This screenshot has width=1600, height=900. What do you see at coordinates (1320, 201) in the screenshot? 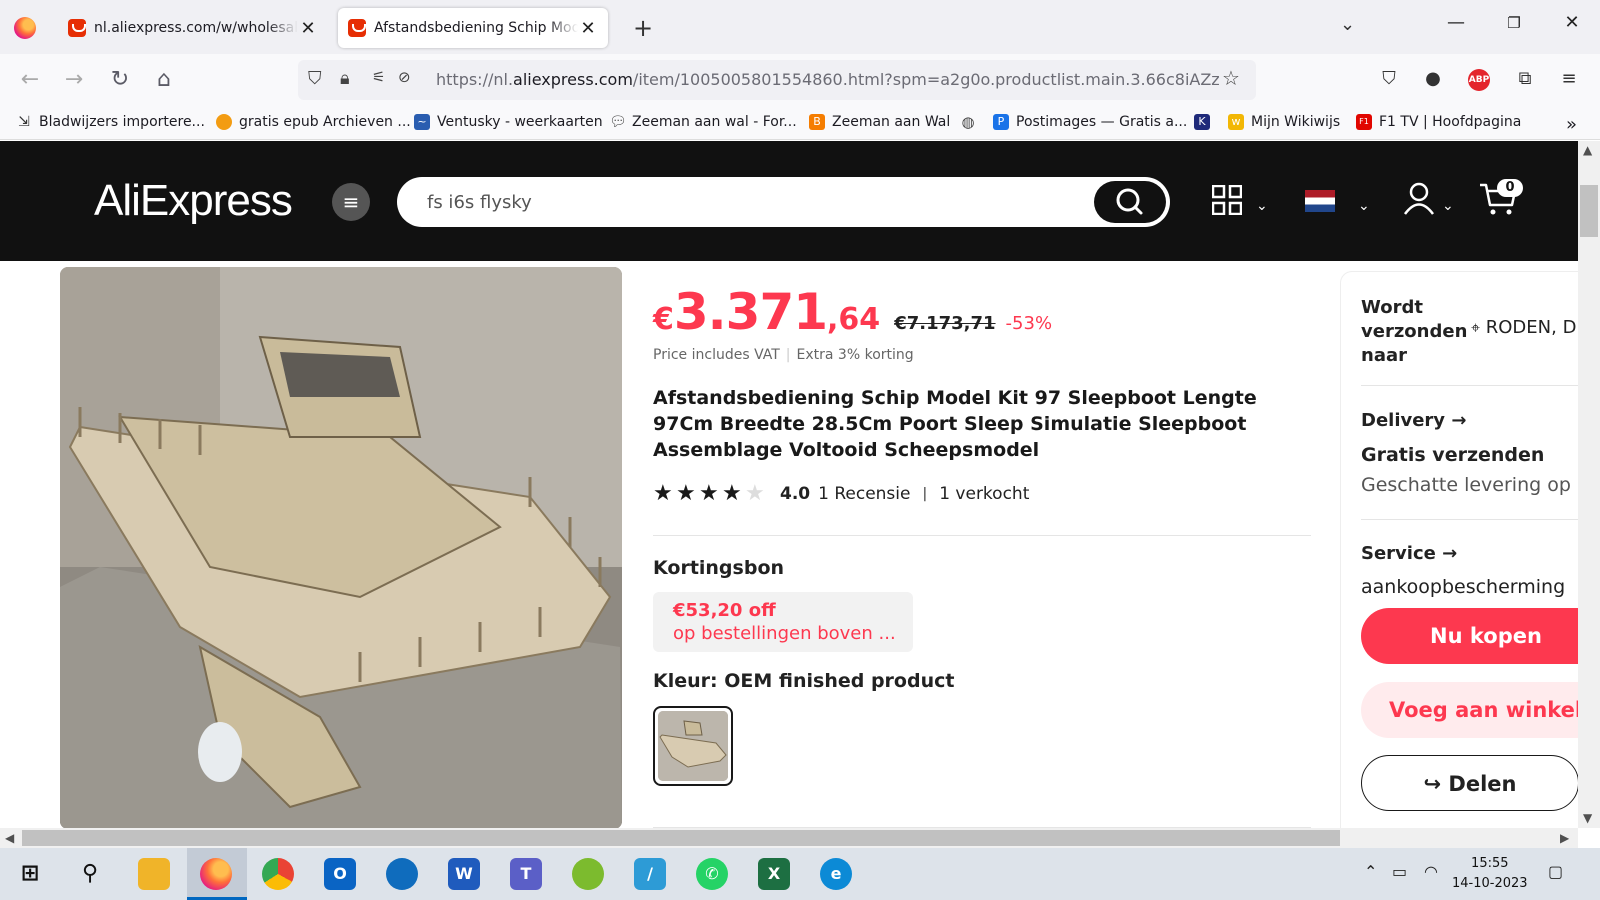
I see `netherlands-flag-icon` at bounding box center [1320, 201].